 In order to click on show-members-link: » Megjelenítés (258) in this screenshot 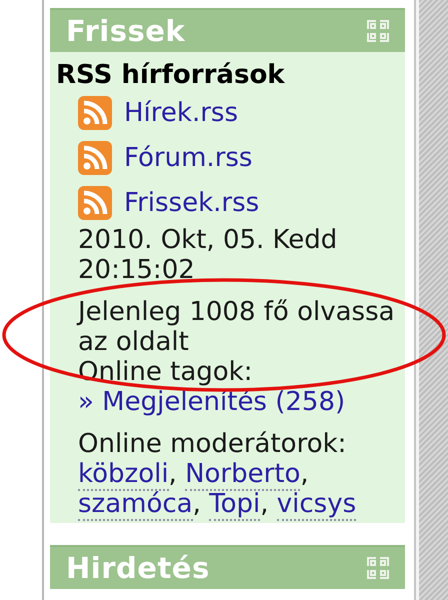, I will do `click(212, 402)`.